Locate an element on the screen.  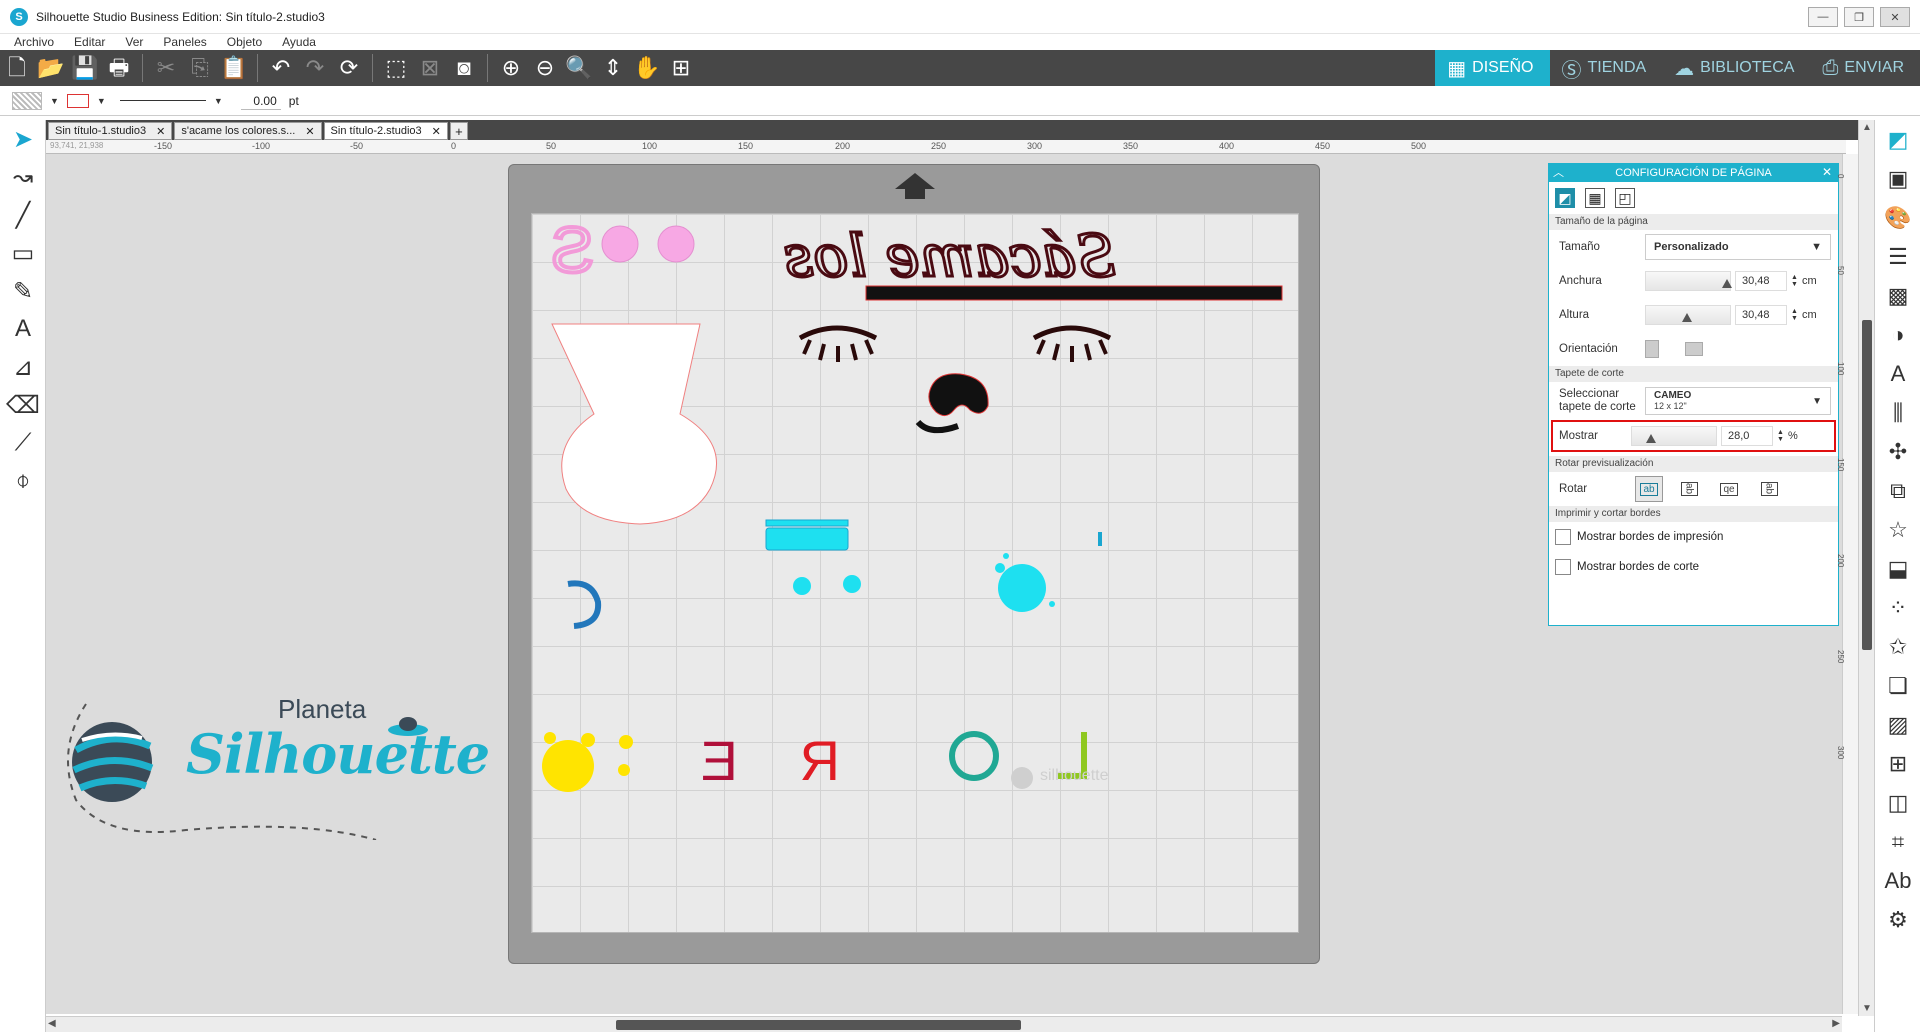
show-slider is located at coordinates (1674, 436).